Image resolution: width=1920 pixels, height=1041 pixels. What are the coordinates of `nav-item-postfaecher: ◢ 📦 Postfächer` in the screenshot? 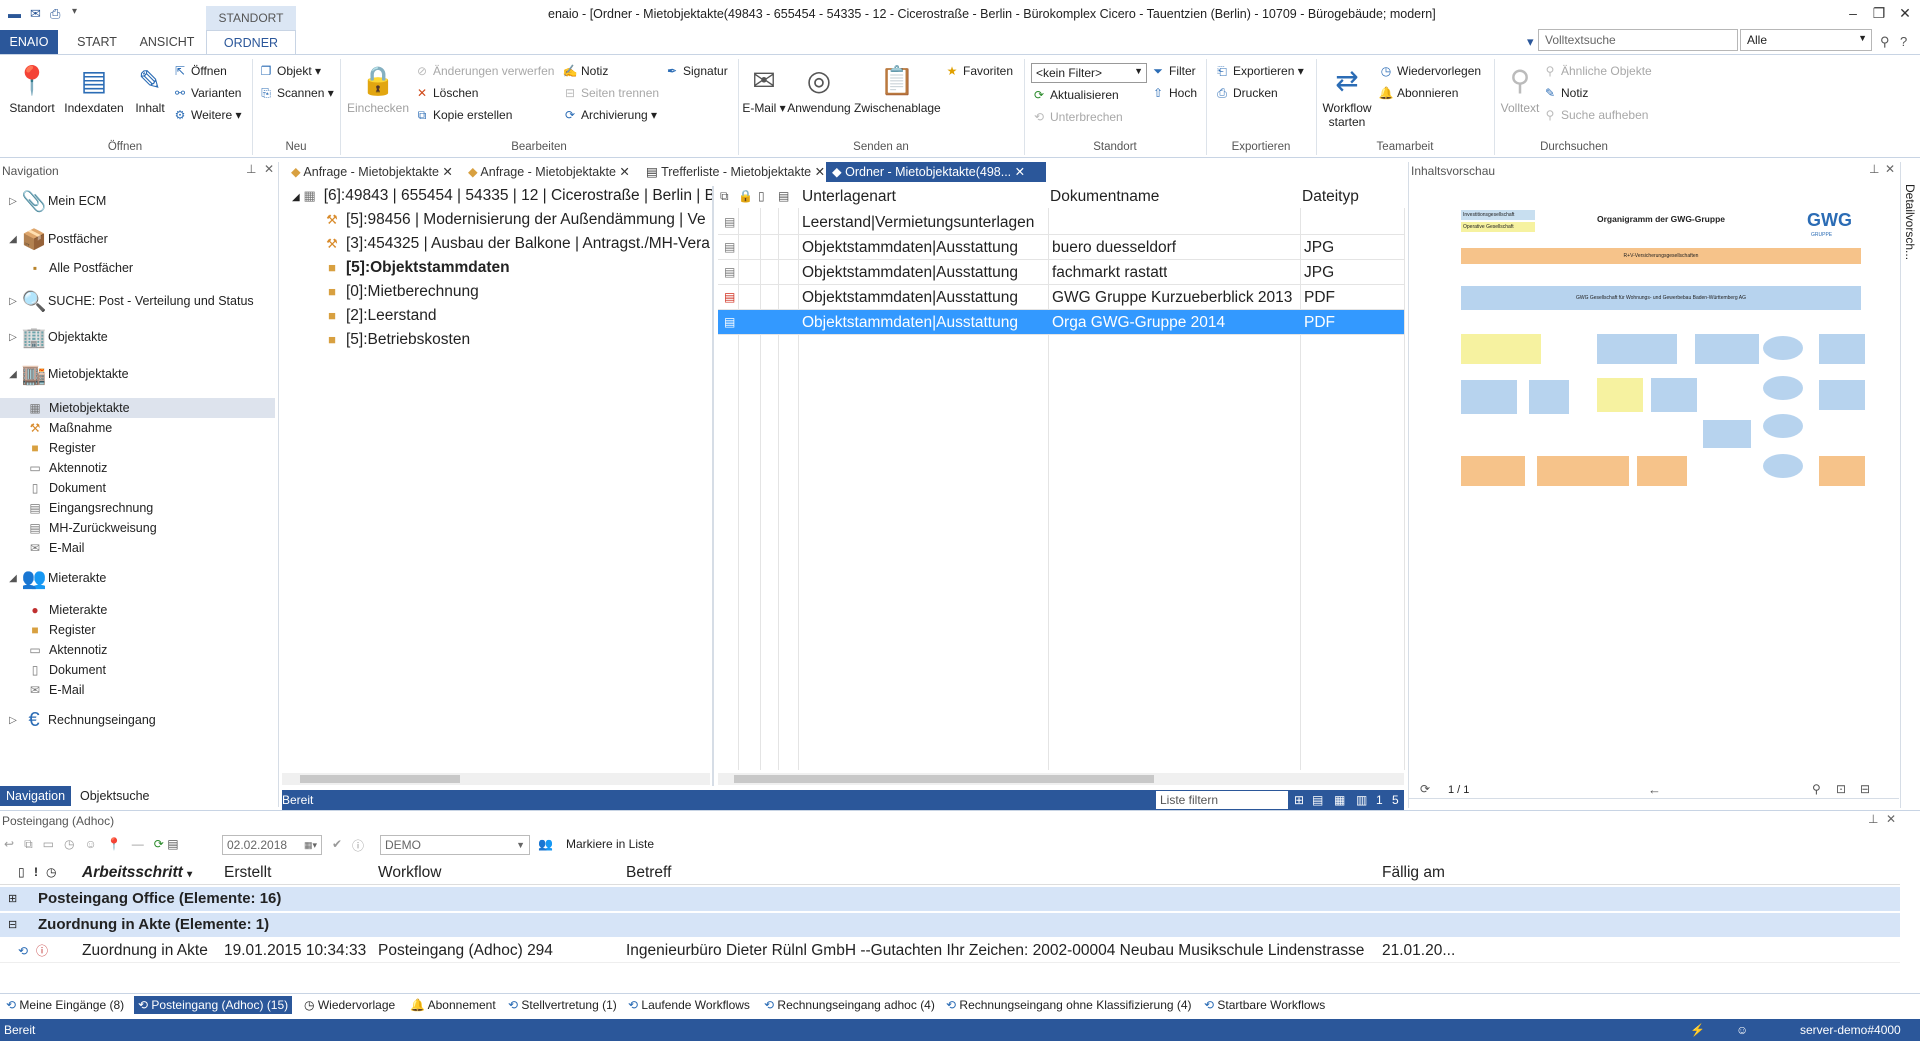 It's located at (54, 239).